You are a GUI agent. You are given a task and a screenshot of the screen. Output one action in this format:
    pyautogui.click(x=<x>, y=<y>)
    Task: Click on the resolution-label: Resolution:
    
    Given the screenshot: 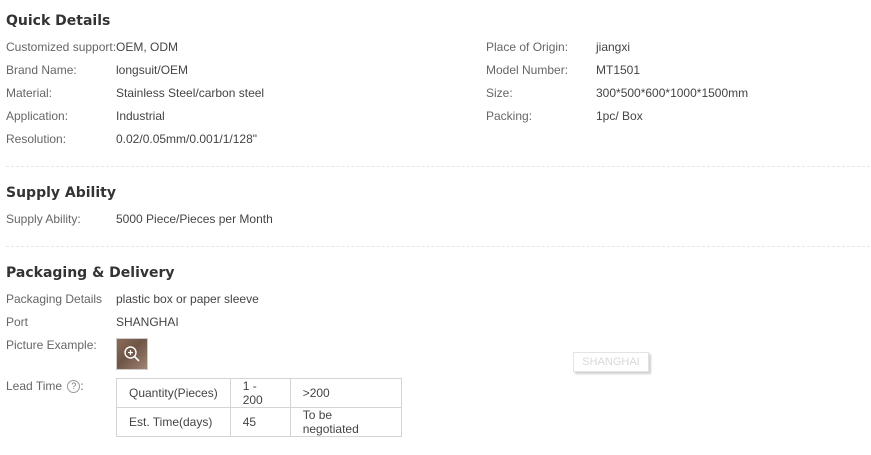 What is the action you would take?
    pyautogui.click(x=36, y=139)
    